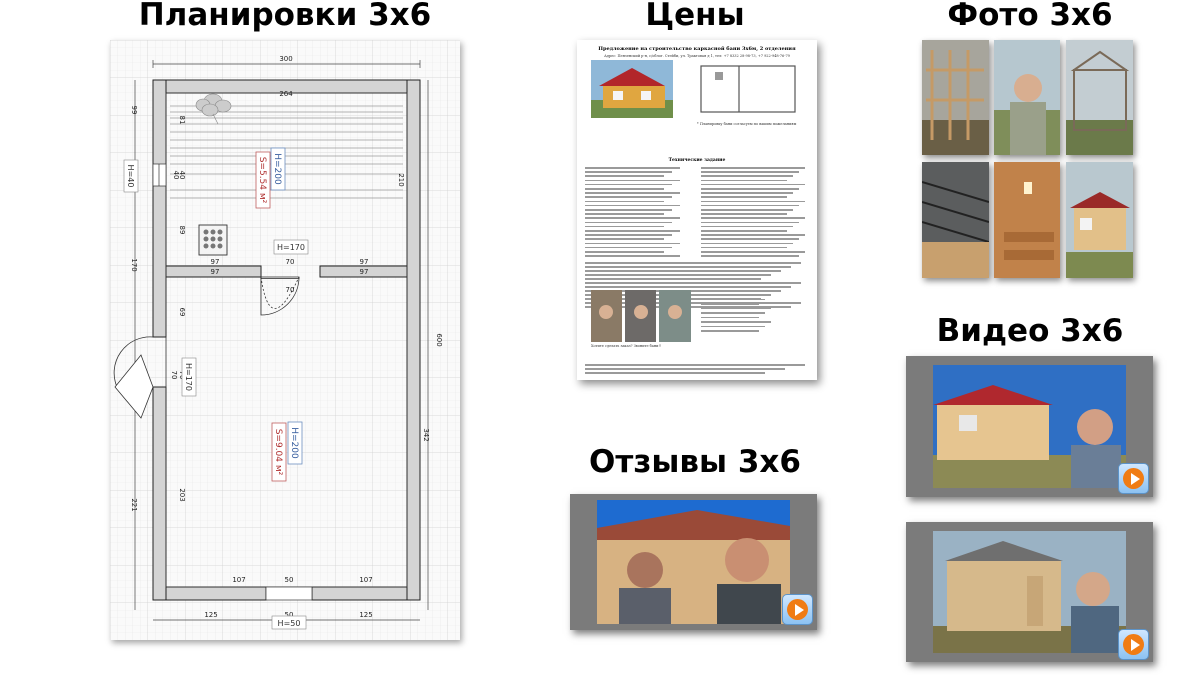 This screenshot has height=675, width=1200. What do you see at coordinates (134, 264) in the screenshot?
I see `dim-left-mid: 170` at bounding box center [134, 264].